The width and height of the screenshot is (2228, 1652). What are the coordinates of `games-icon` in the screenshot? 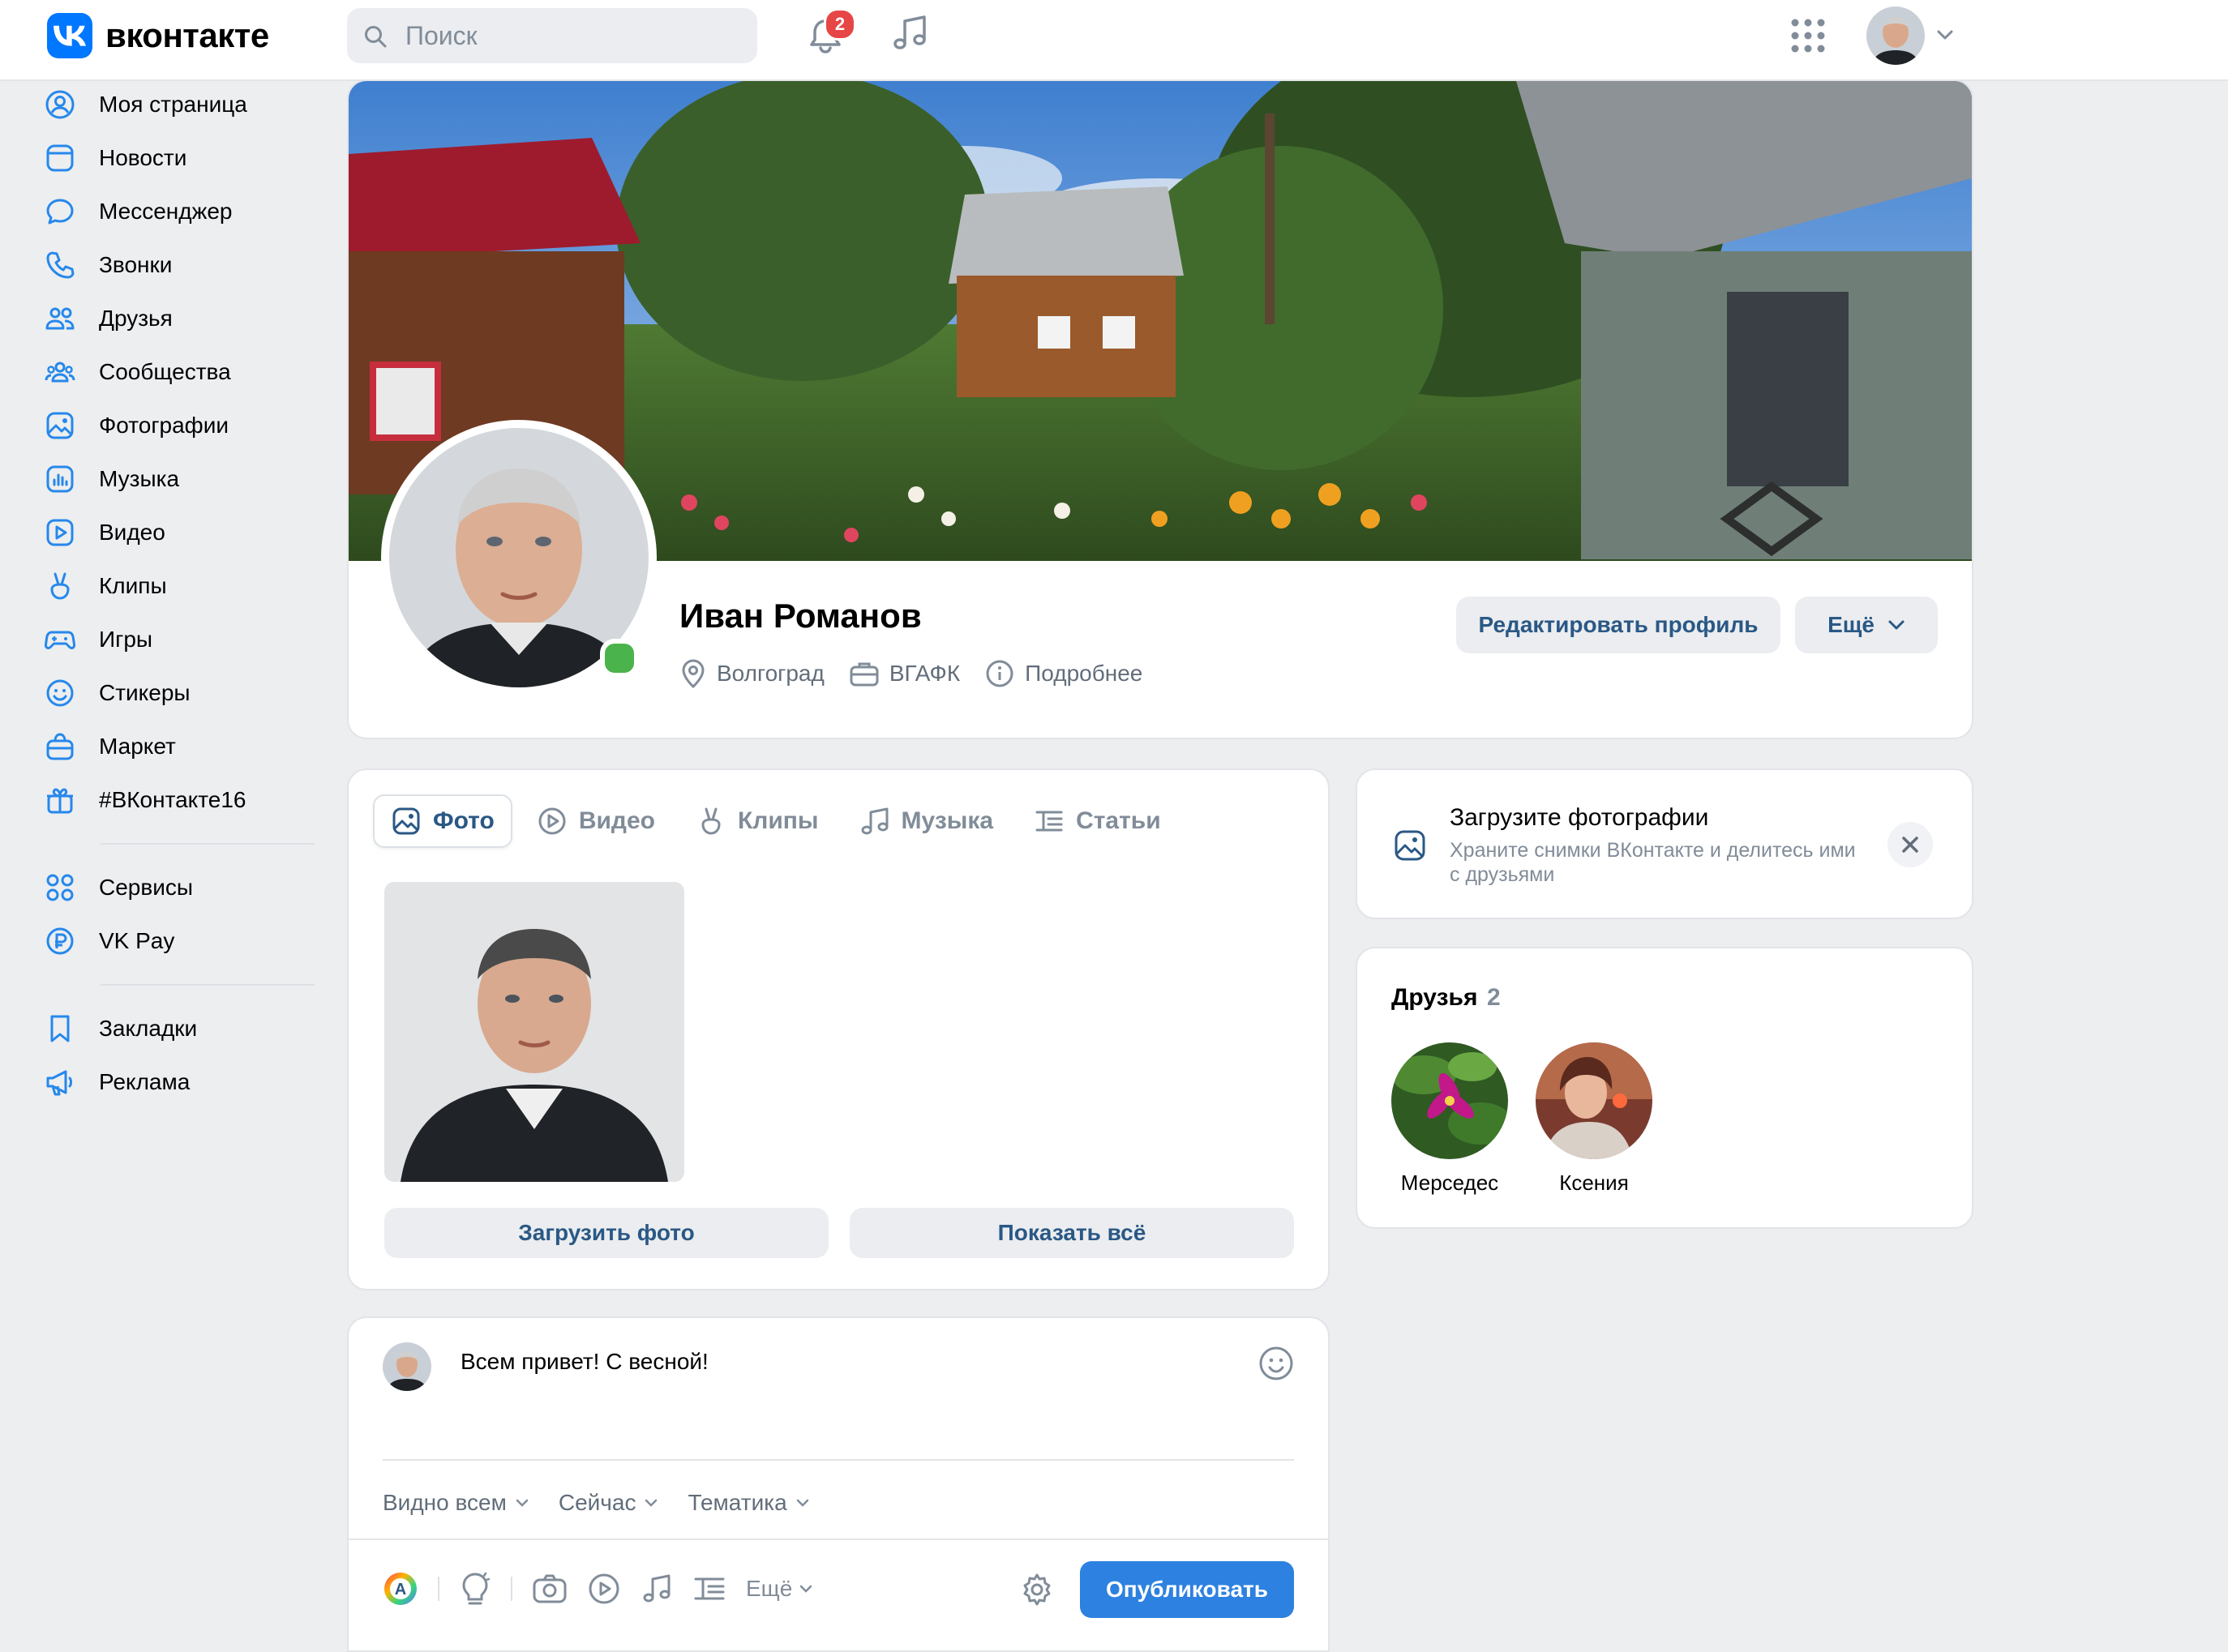 It's located at (60, 640).